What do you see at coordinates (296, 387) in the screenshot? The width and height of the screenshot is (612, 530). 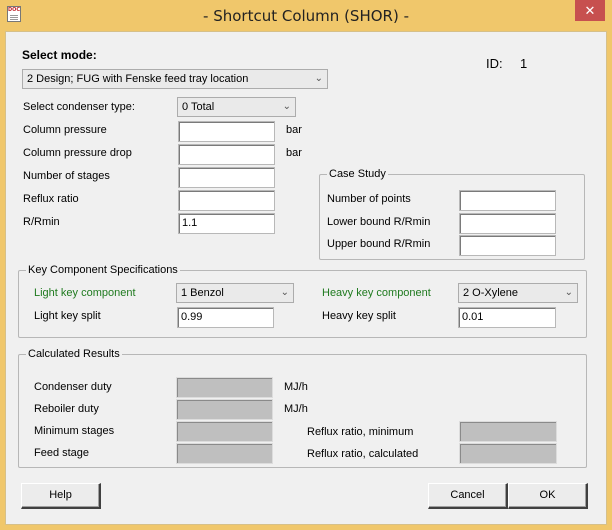 I see `condenser-duty-unit: MJ/h` at bounding box center [296, 387].